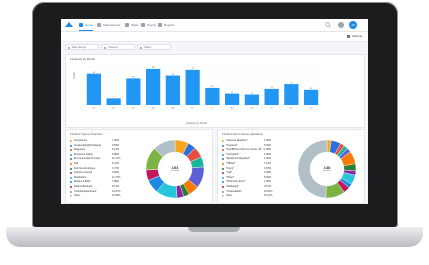 Image resolution: width=429 pixels, height=265 pixels. Describe the element at coordinates (93, 89) in the screenshot. I see `bar-Jan` at that location.